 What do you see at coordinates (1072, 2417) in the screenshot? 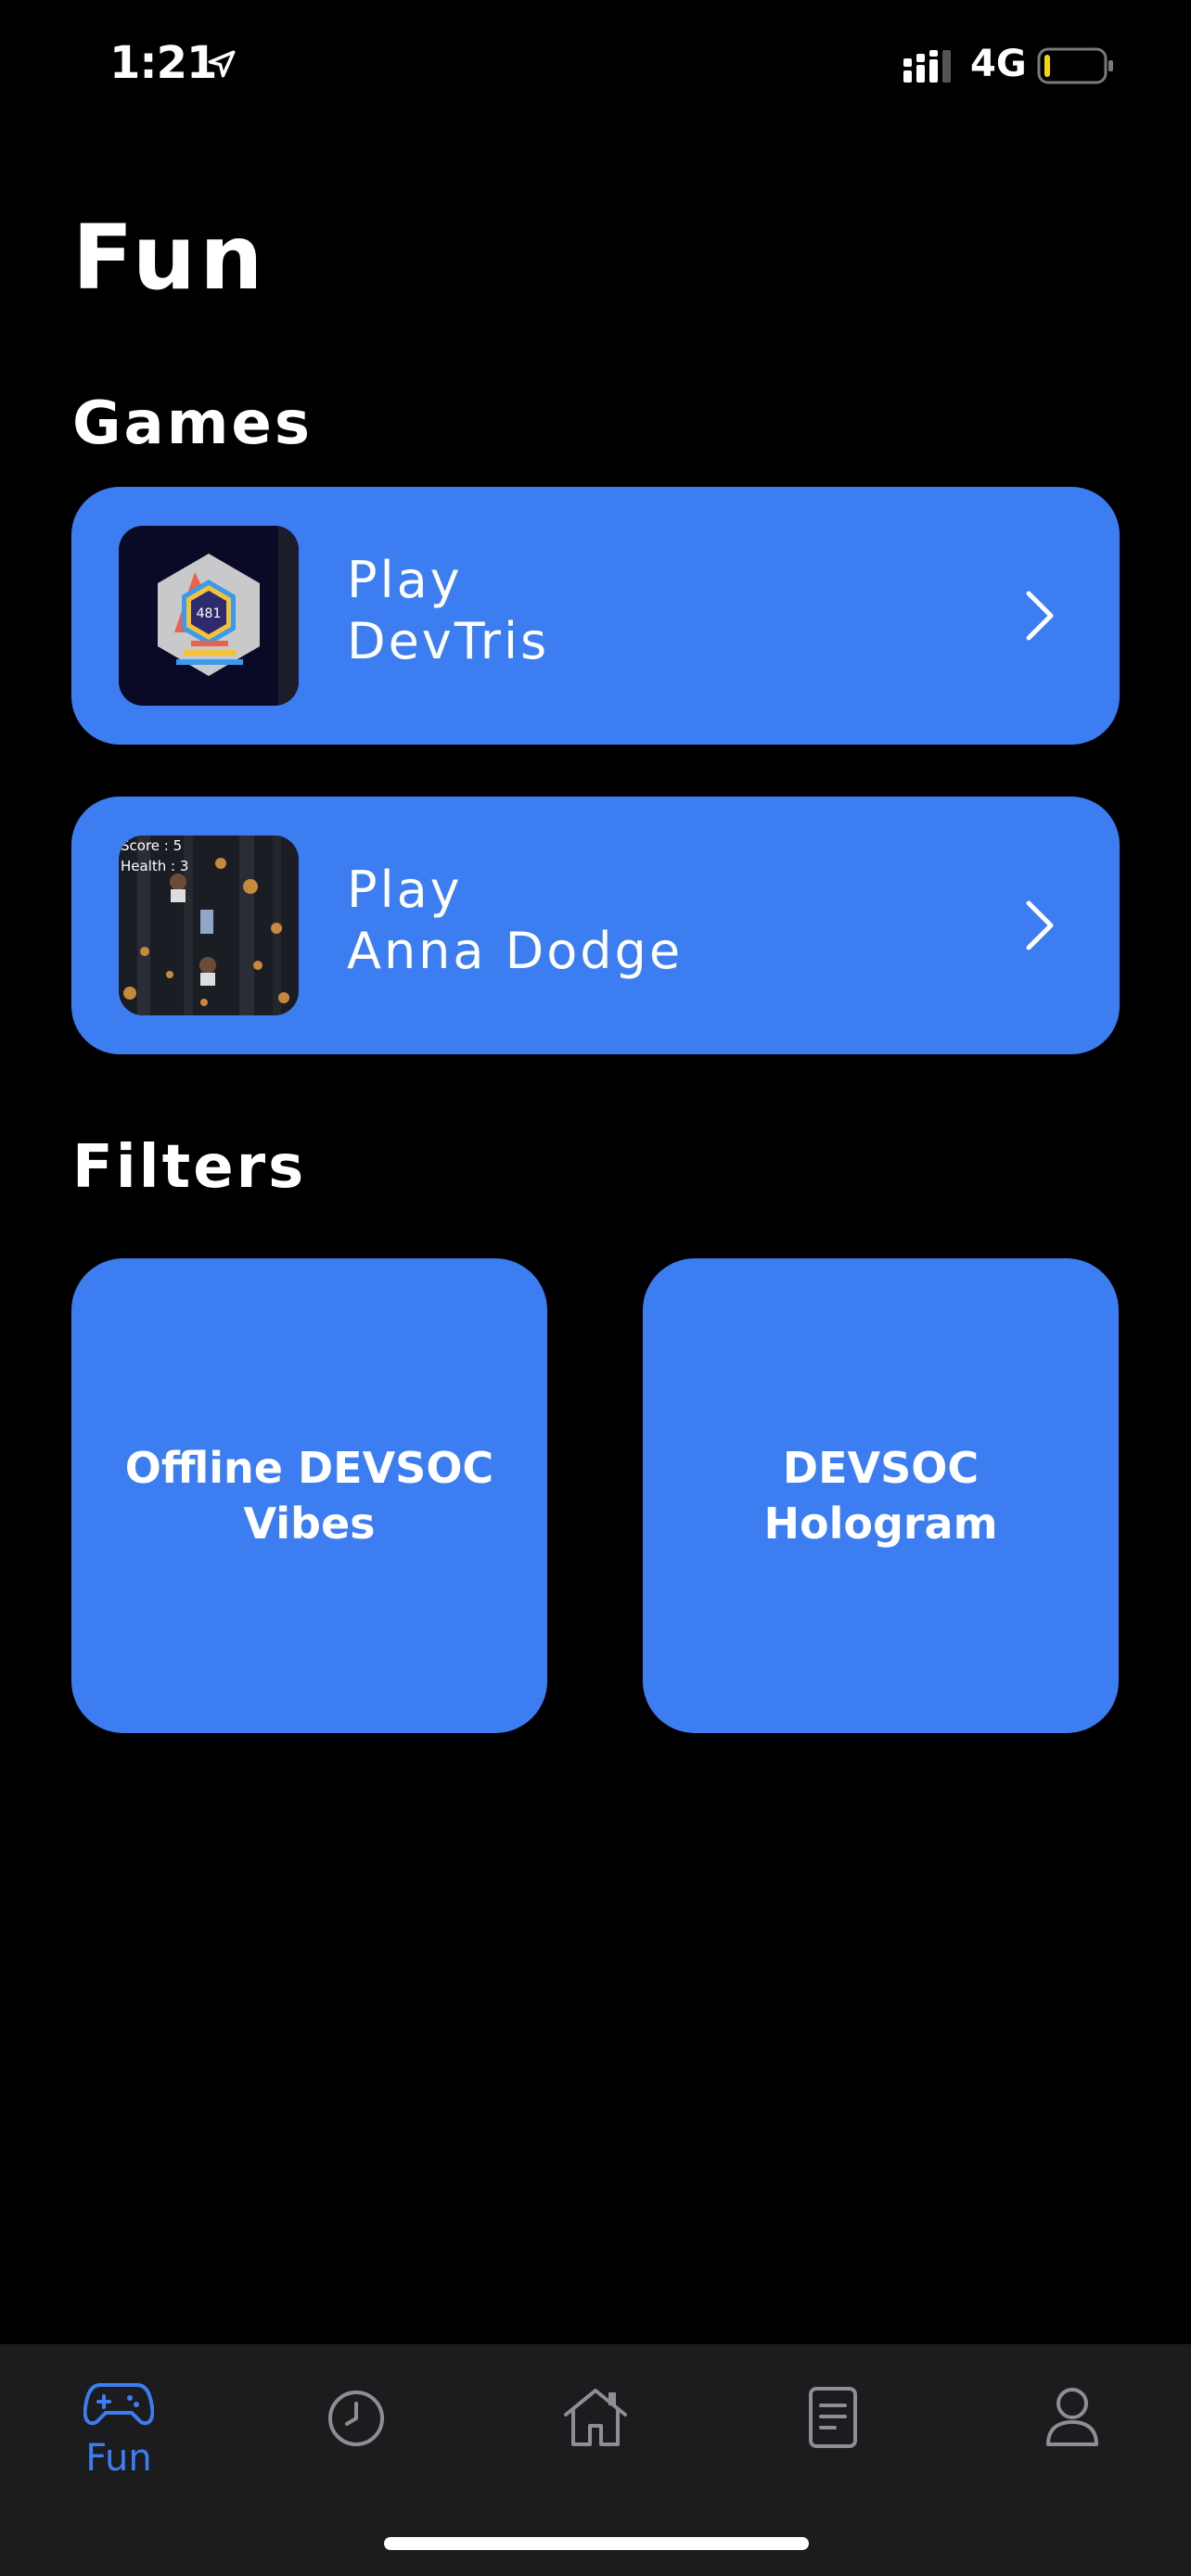
I see `person-icon` at bounding box center [1072, 2417].